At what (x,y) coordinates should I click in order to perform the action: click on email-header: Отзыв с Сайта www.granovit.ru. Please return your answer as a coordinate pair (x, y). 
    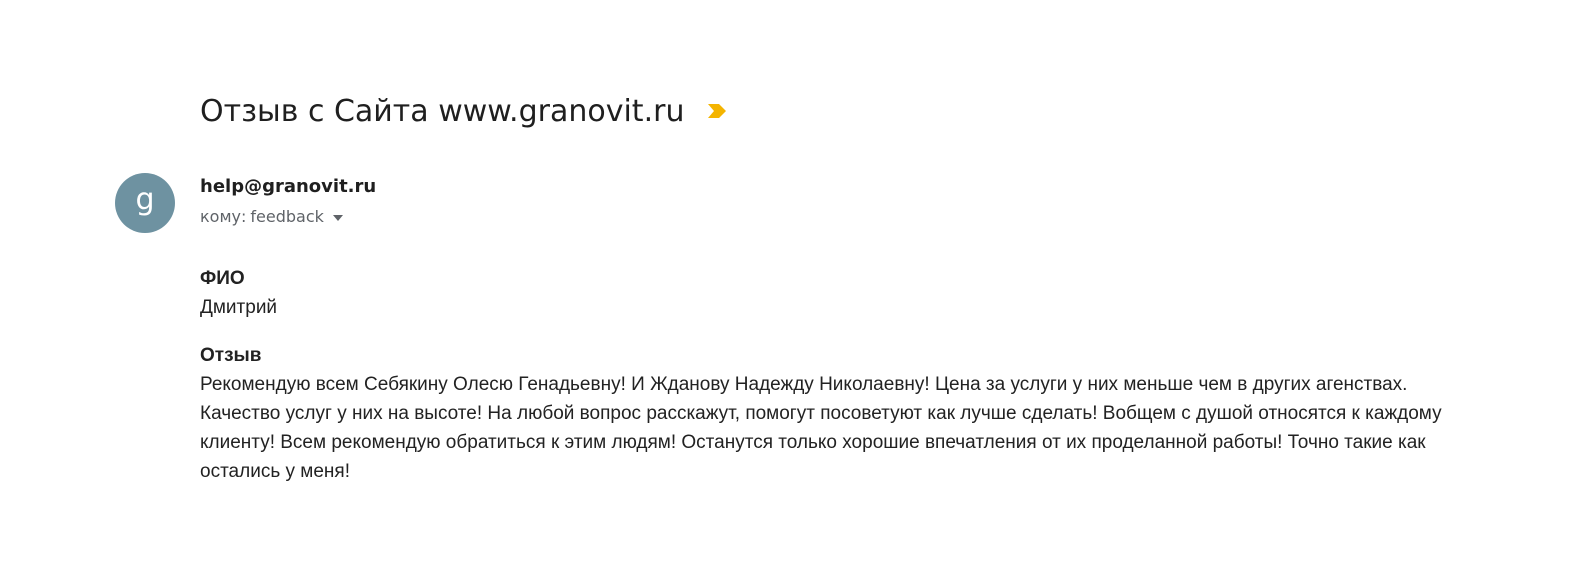
    Looking at the image, I should click on (464, 111).